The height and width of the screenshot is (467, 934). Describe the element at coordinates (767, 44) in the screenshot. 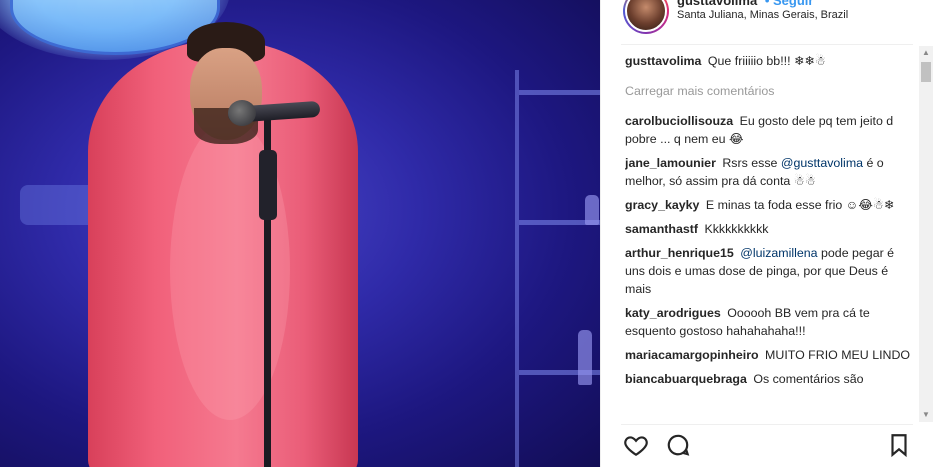

I see `header-divider` at that location.